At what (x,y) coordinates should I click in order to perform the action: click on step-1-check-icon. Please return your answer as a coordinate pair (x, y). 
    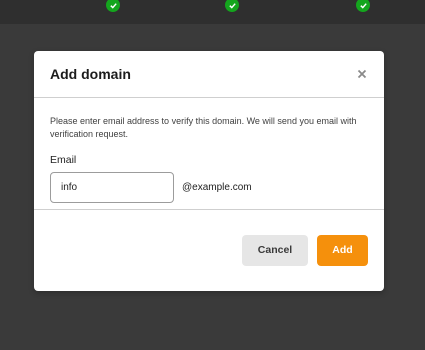
    Looking at the image, I should click on (113, 6).